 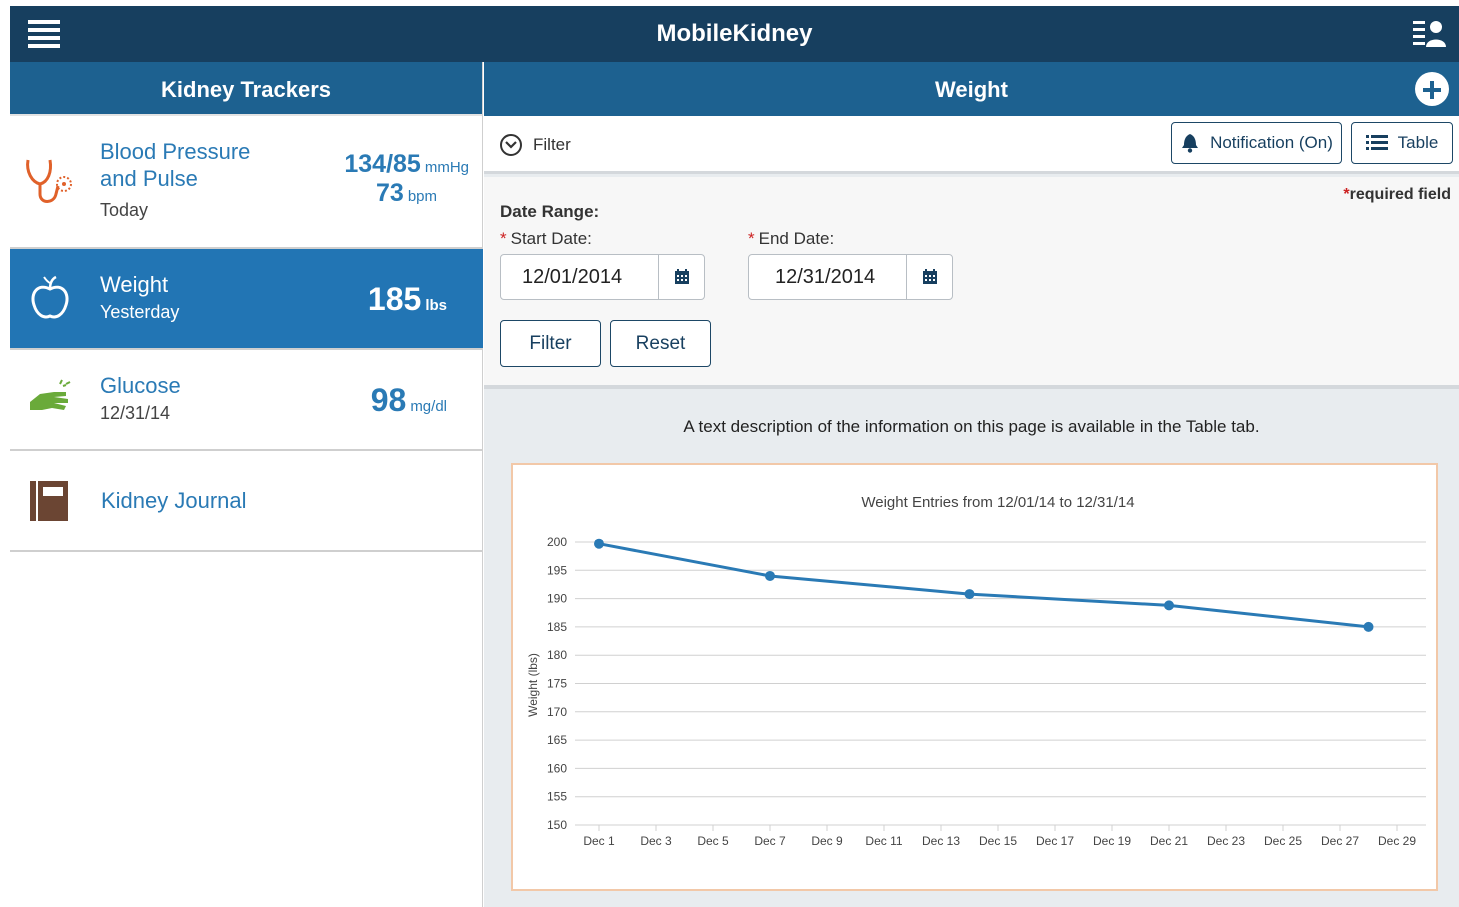 I want to click on tracker-glucose: Glucose 12/31/14 98 mg/dl, so click(x=246, y=400).